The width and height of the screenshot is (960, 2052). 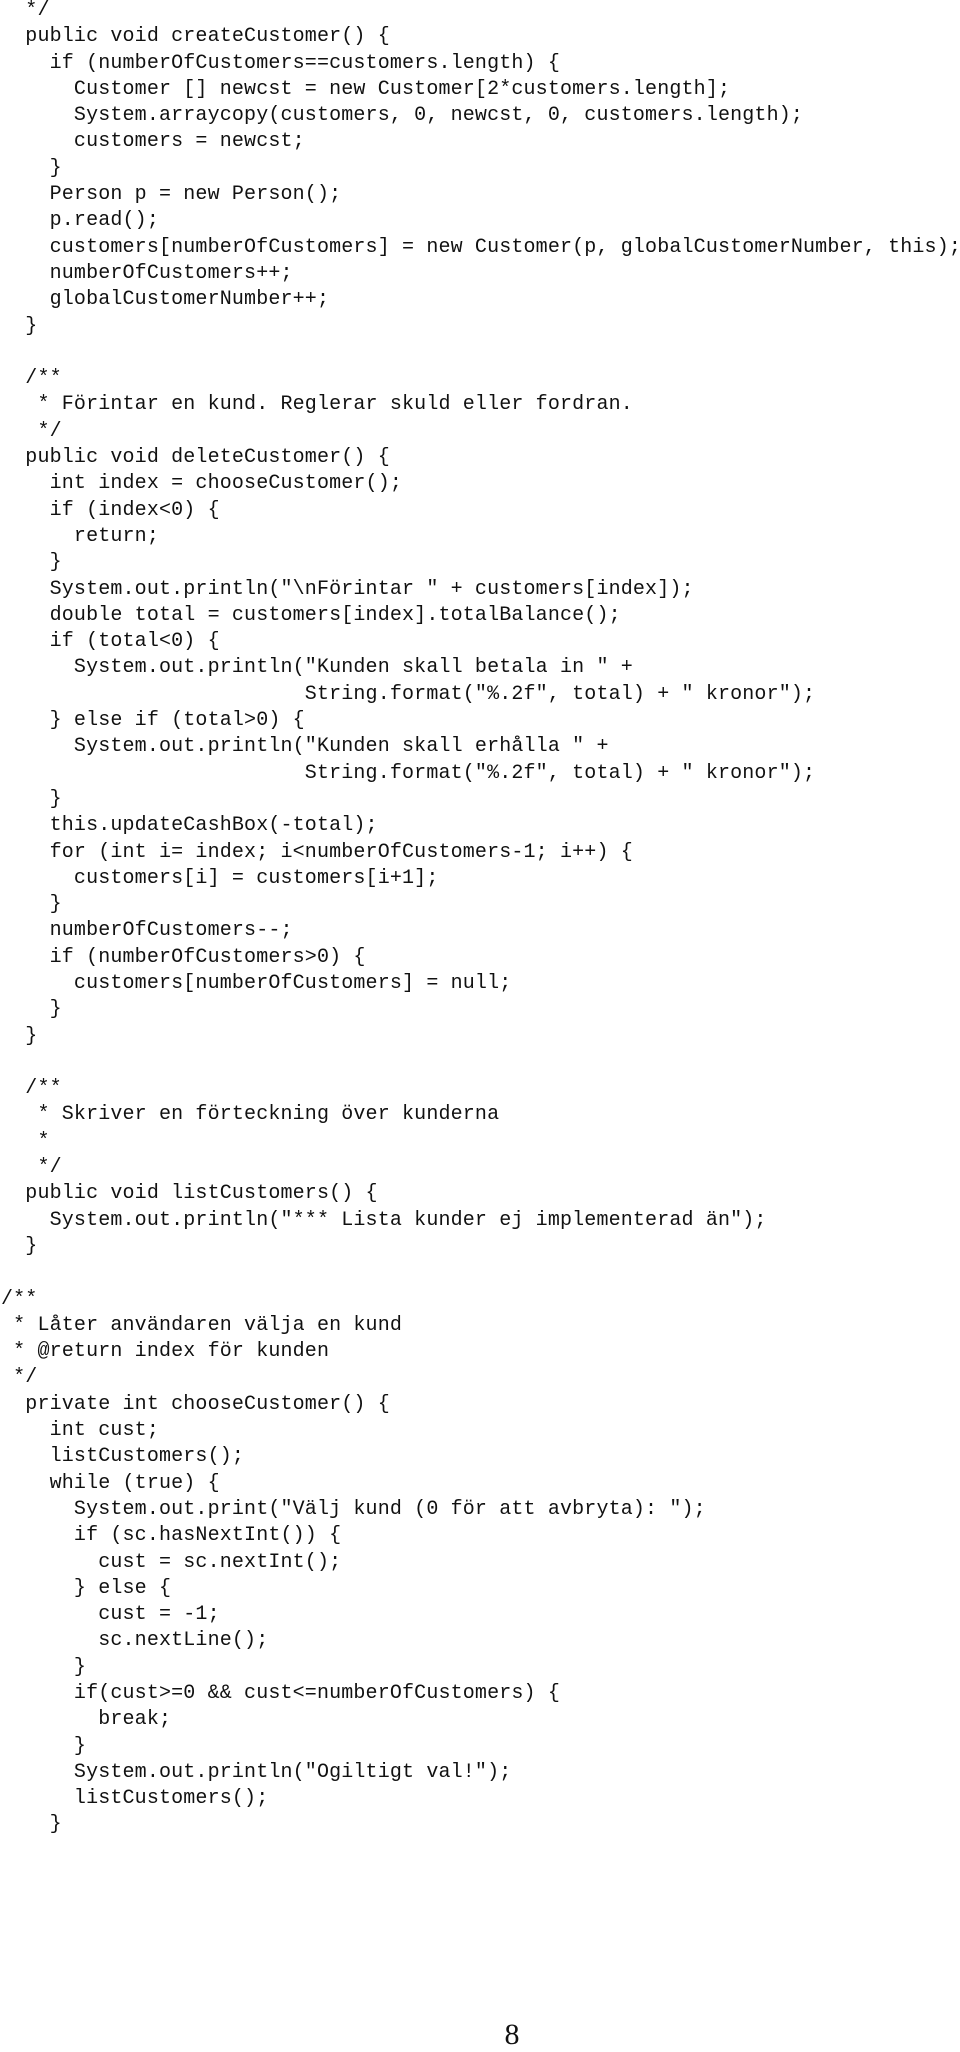 What do you see at coordinates (165, 1352) in the screenshot?
I see `code-line: * @return index för kunden` at bounding box center [165, 1352].